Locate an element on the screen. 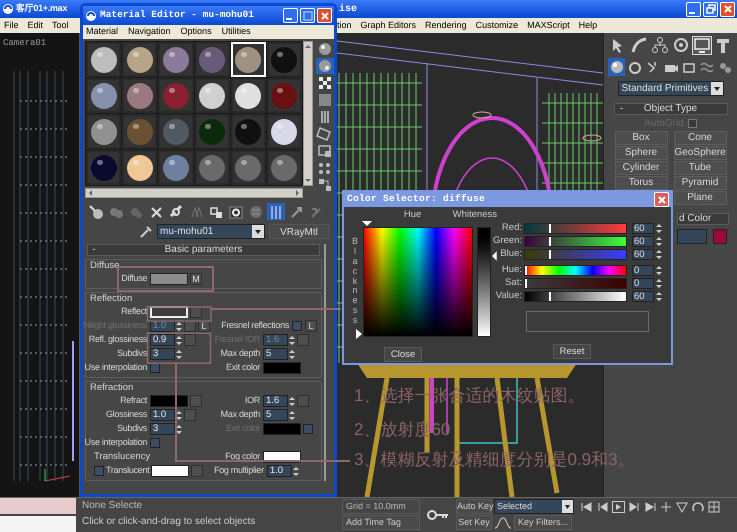  menu-item: Utilities is located at coordinates (236, 32).